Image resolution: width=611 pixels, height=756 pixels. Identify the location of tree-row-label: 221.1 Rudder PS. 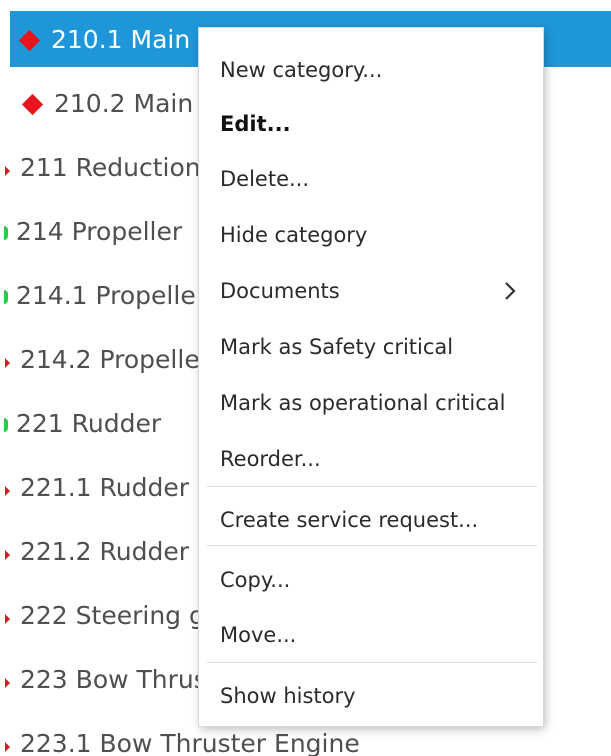
(124, 487).